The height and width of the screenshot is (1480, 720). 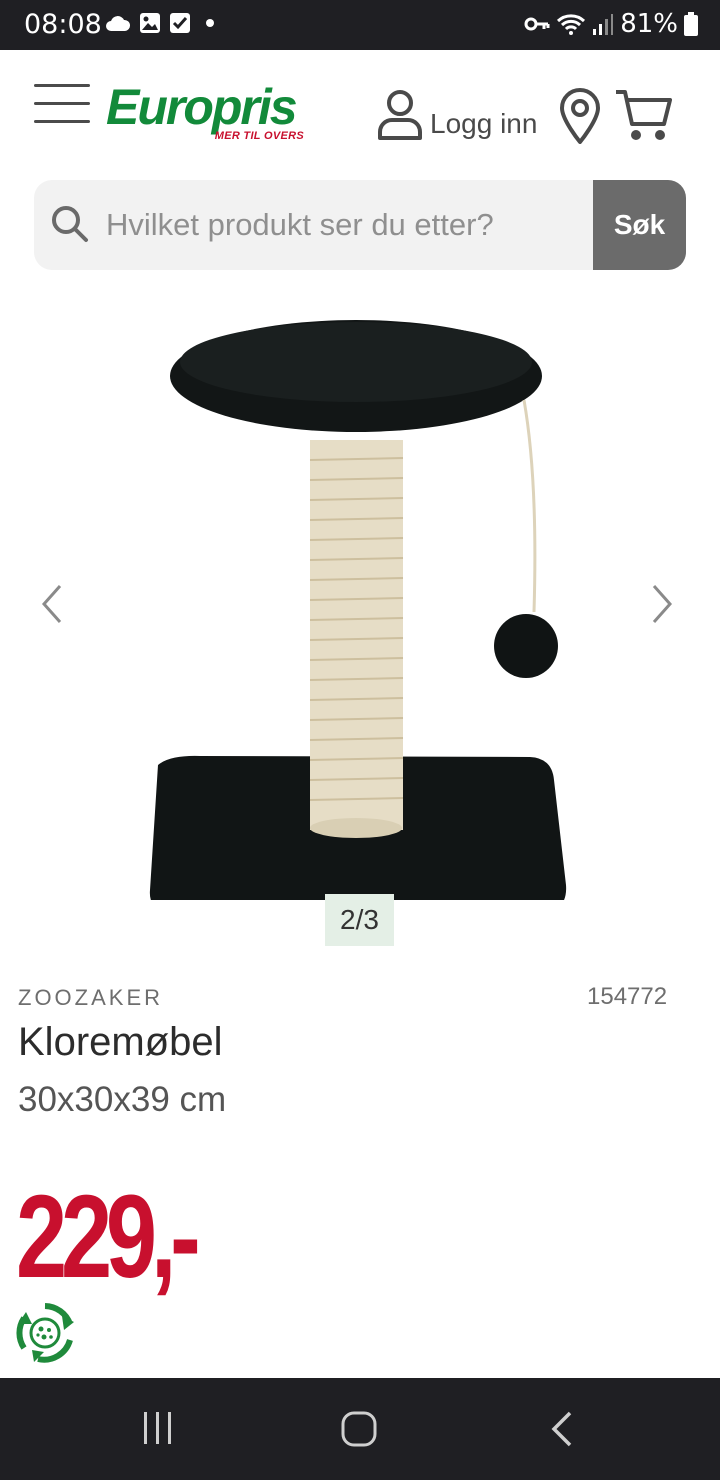 What do you see at coordinates (360, 115) in the screenshot?
I see `site-header: Europris MER TIL OVERS Logg inn` at bounding box center [360, 115].